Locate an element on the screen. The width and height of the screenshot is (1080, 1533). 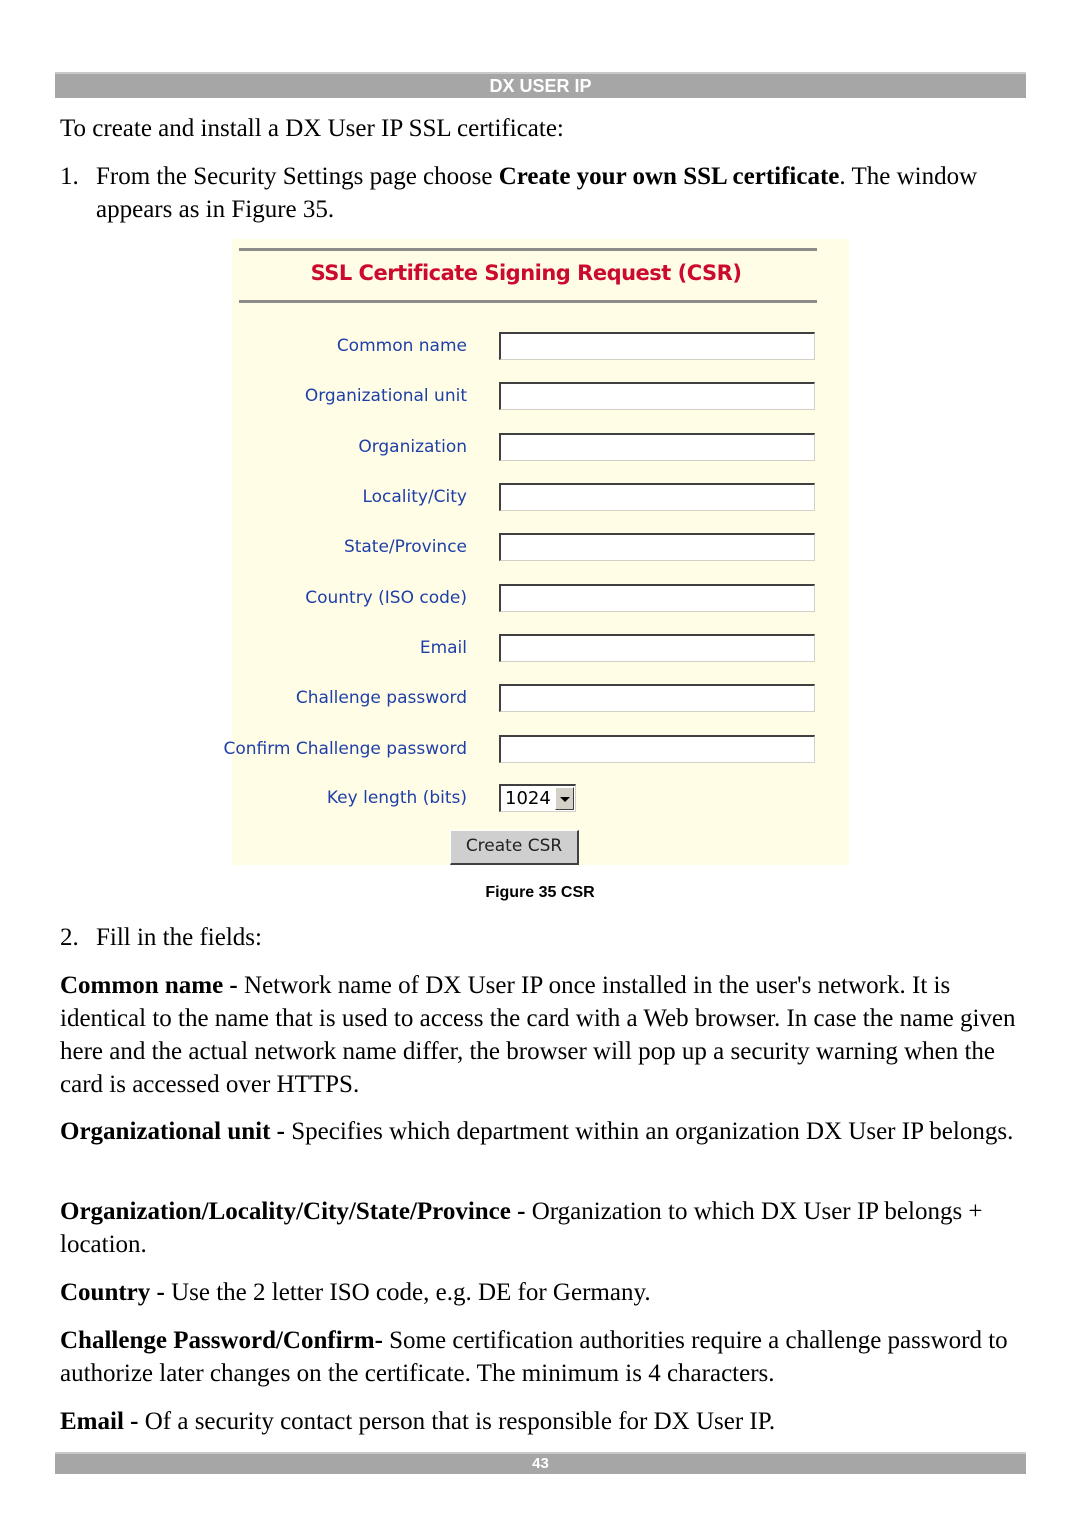
figure-caption: Figure 35 CSR is located at coordinates (540, 892).